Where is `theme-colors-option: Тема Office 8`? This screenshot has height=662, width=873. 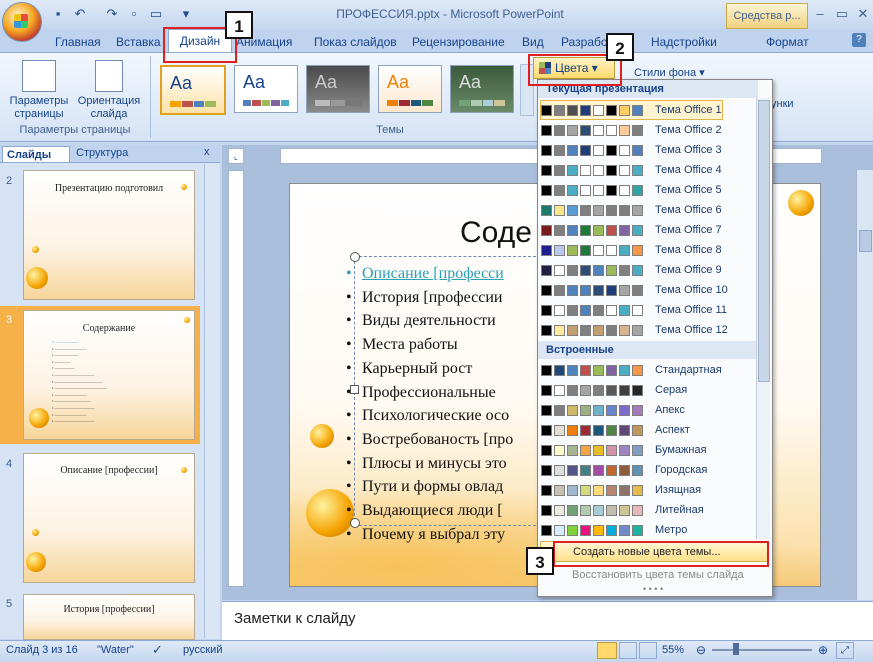 theme-colors-option: Тема Office 8 is located at coordinates (631, 250).